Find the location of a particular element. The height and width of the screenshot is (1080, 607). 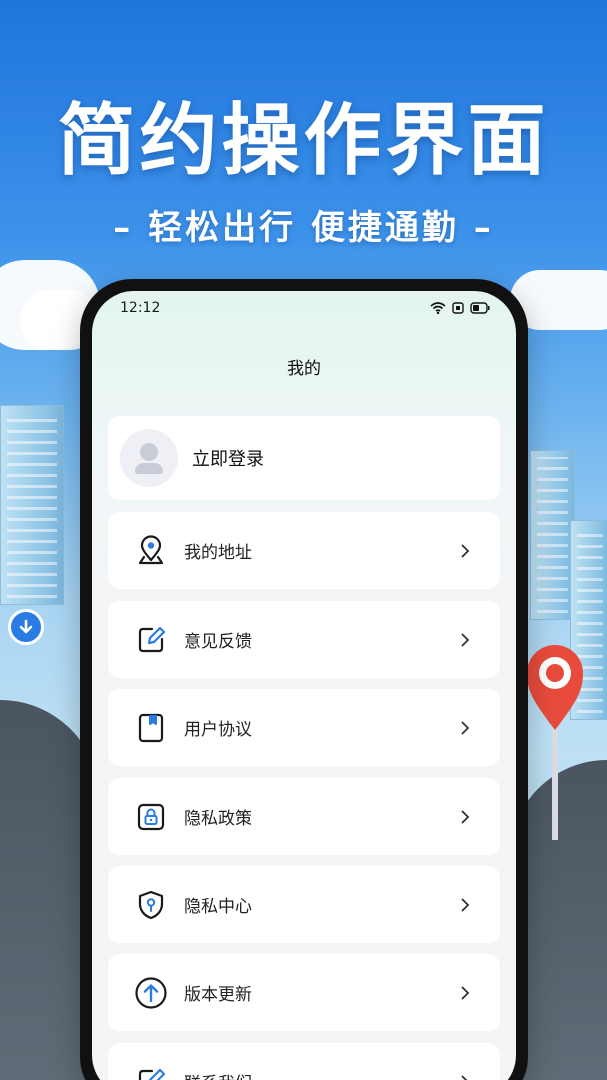

contact-icon is located at coordinates (151, 1072).